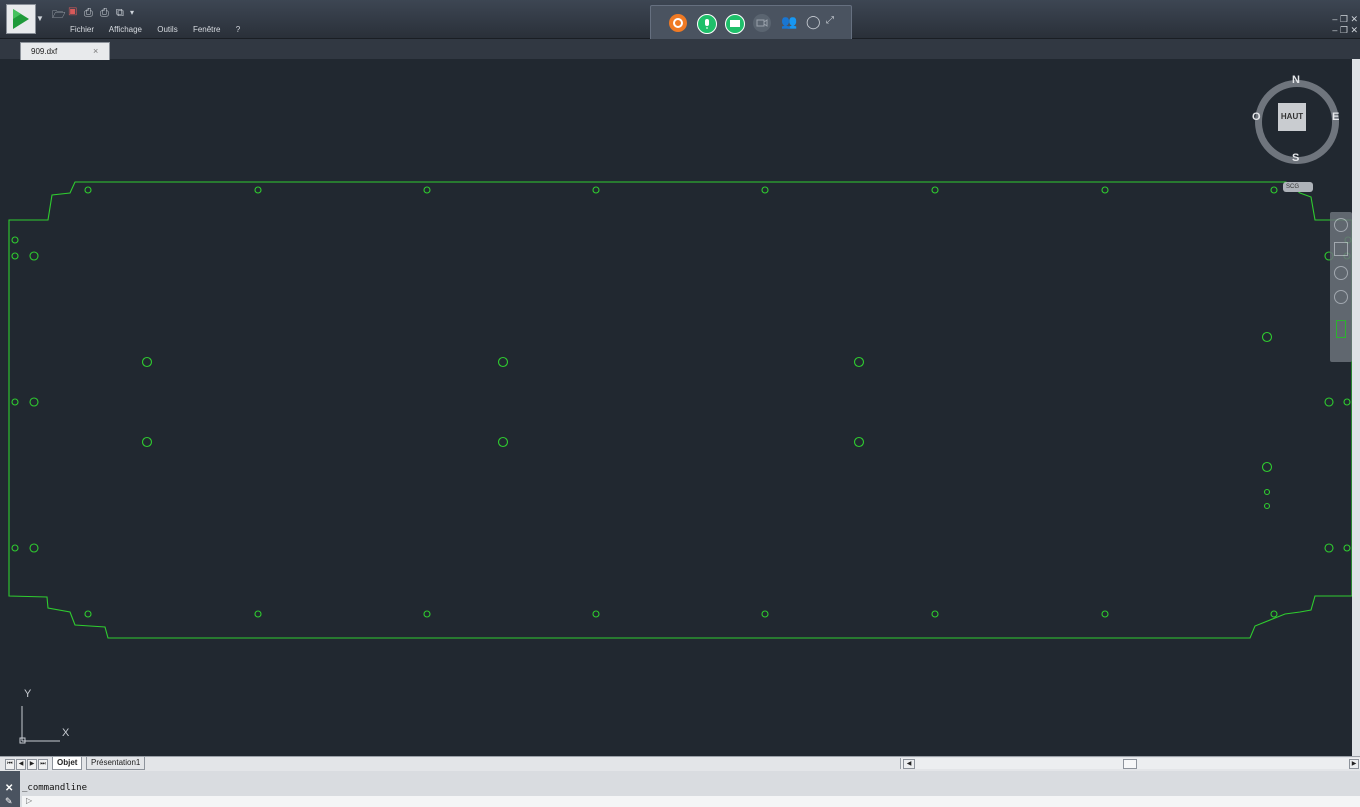 The image size is (1360, 807). Describe the element at coordinates (1341, 297) in the screenshot. I see `orbit-icon` at that location.